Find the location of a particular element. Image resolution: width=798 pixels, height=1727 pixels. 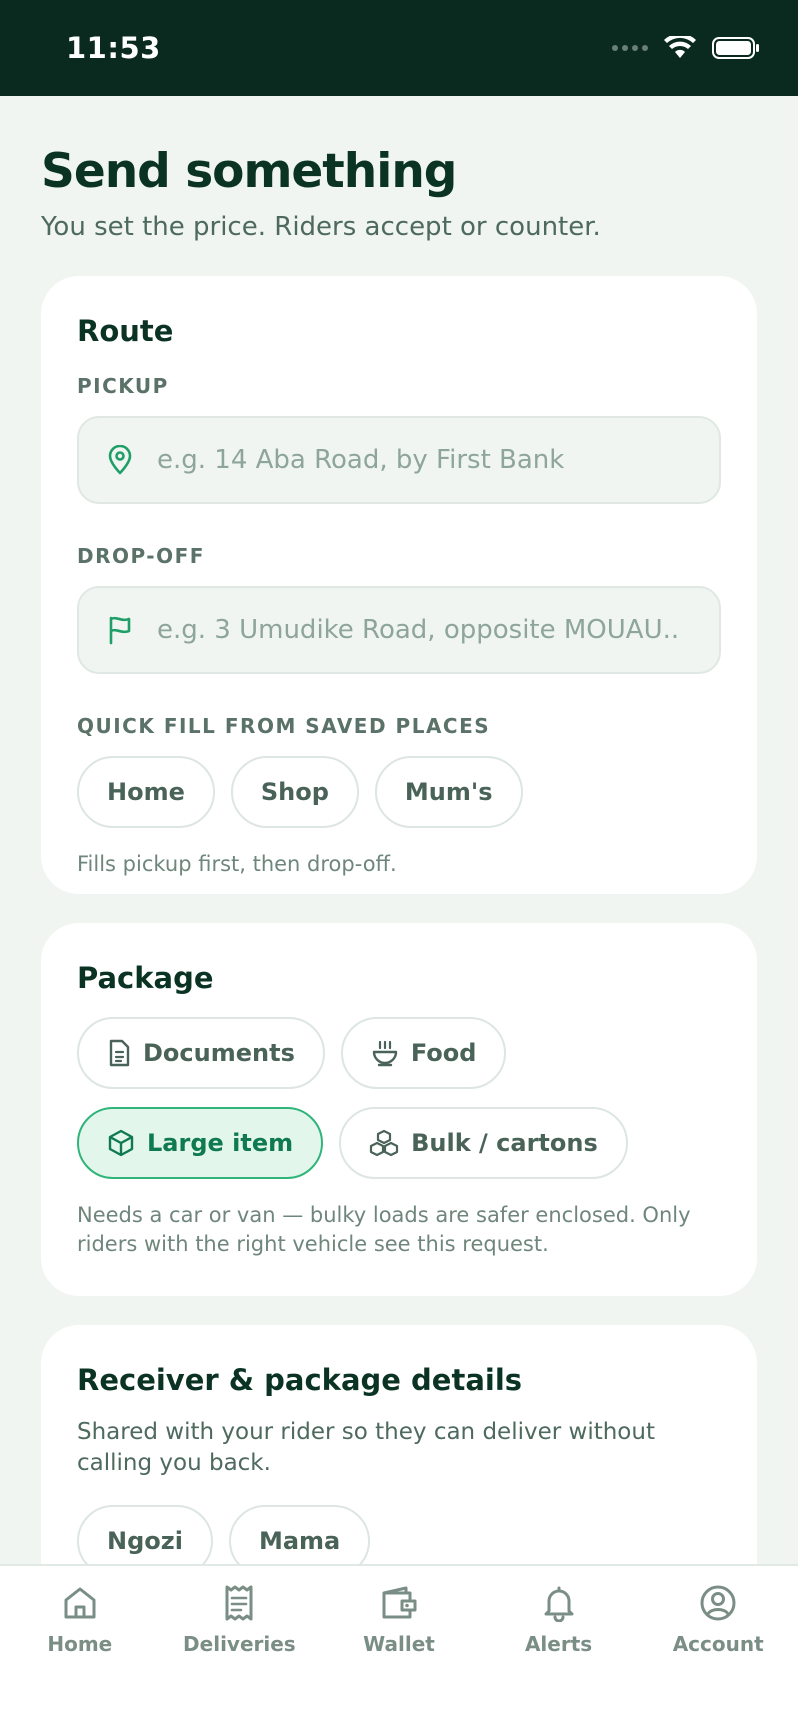

cartons-icon is located at coordinates (384, 1143).